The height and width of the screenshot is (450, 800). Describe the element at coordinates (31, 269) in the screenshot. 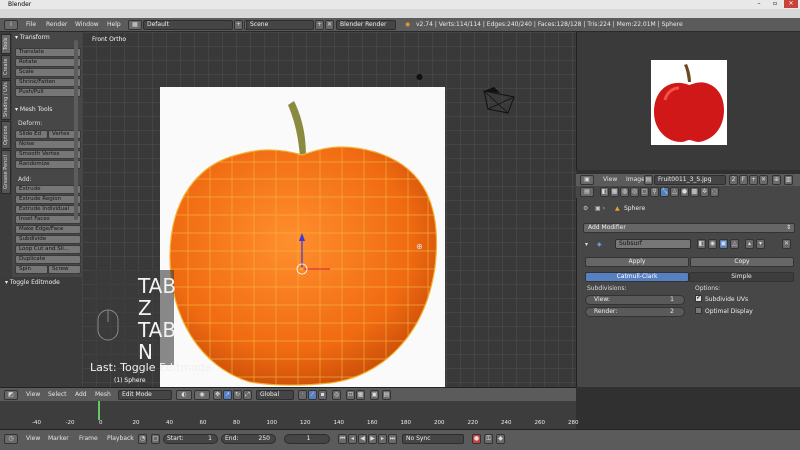

I see `spin-button: Spin` at that location.